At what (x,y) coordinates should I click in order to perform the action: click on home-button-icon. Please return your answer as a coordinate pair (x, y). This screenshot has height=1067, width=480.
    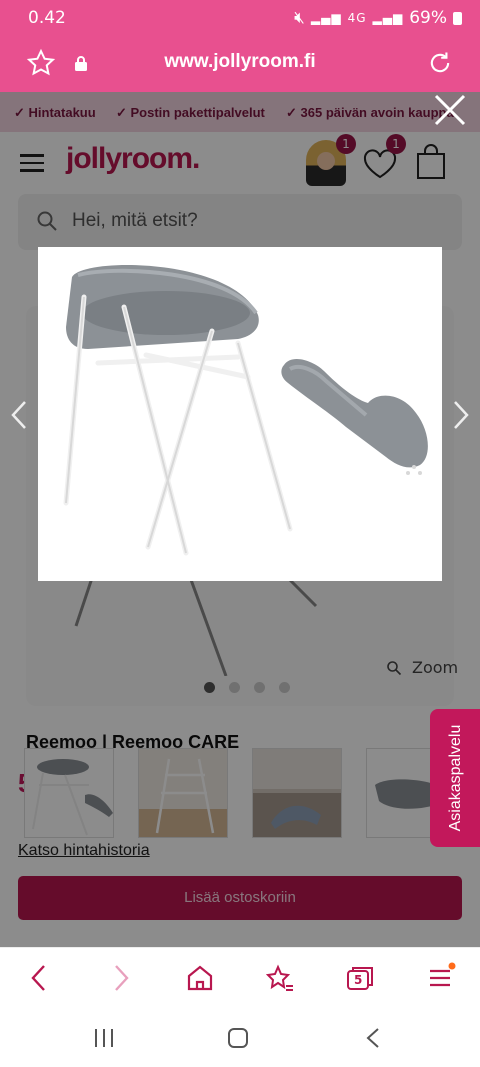
    Looking at the image, I should click on (238, 1038).